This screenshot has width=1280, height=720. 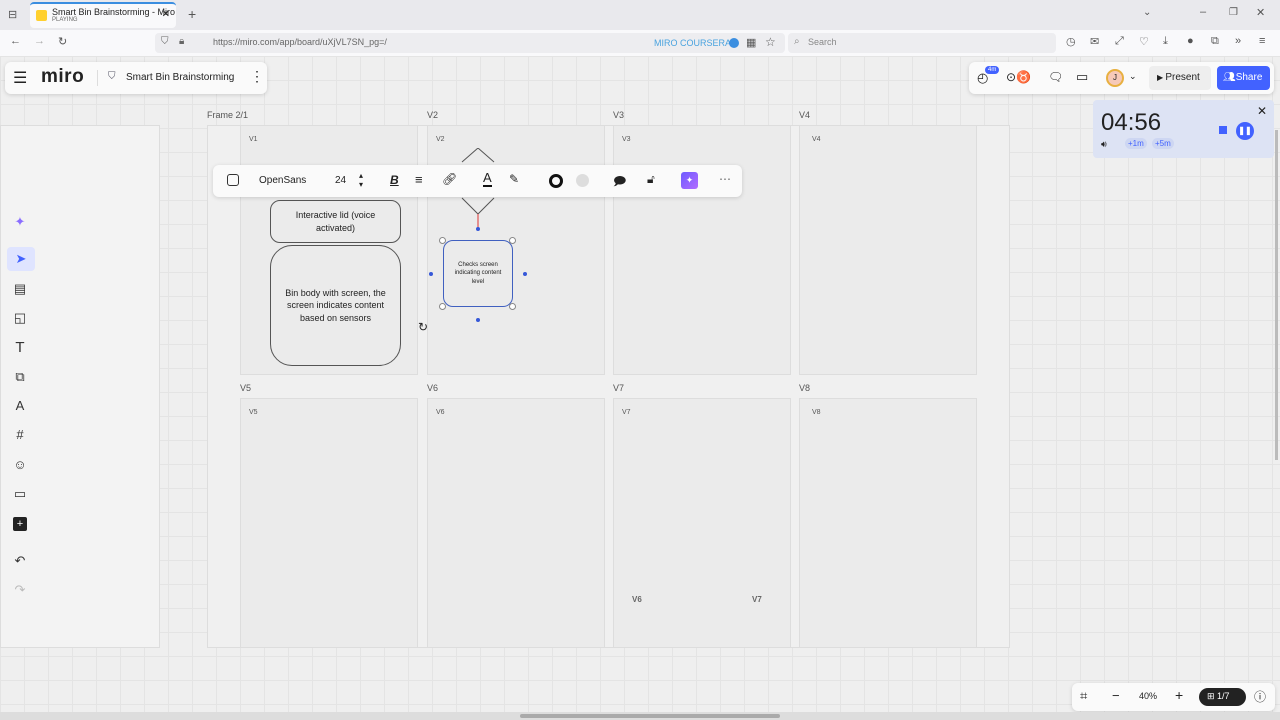 I want to click on more-tools-icon: +, so click(x=20, y=524).